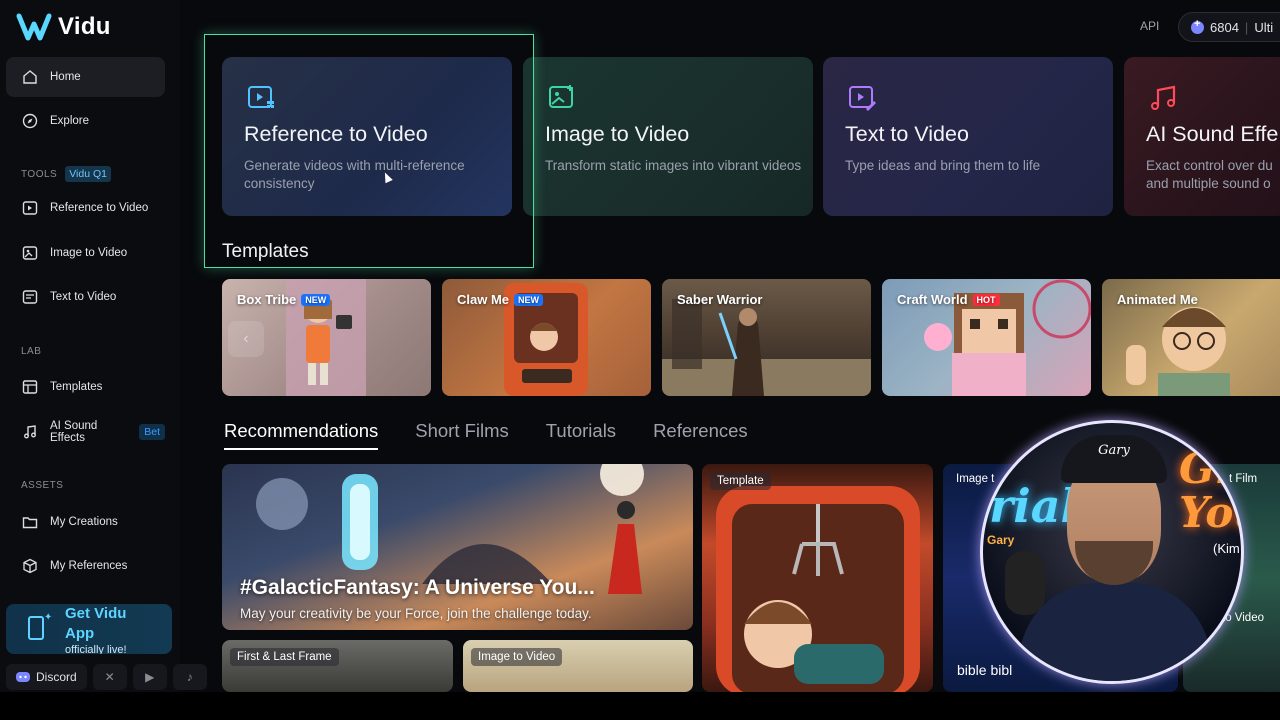  What do you see at coordinates (85, 77) in the screenshot?
I see `sidebar-item-home: Home` at bounding box center [85, 77].